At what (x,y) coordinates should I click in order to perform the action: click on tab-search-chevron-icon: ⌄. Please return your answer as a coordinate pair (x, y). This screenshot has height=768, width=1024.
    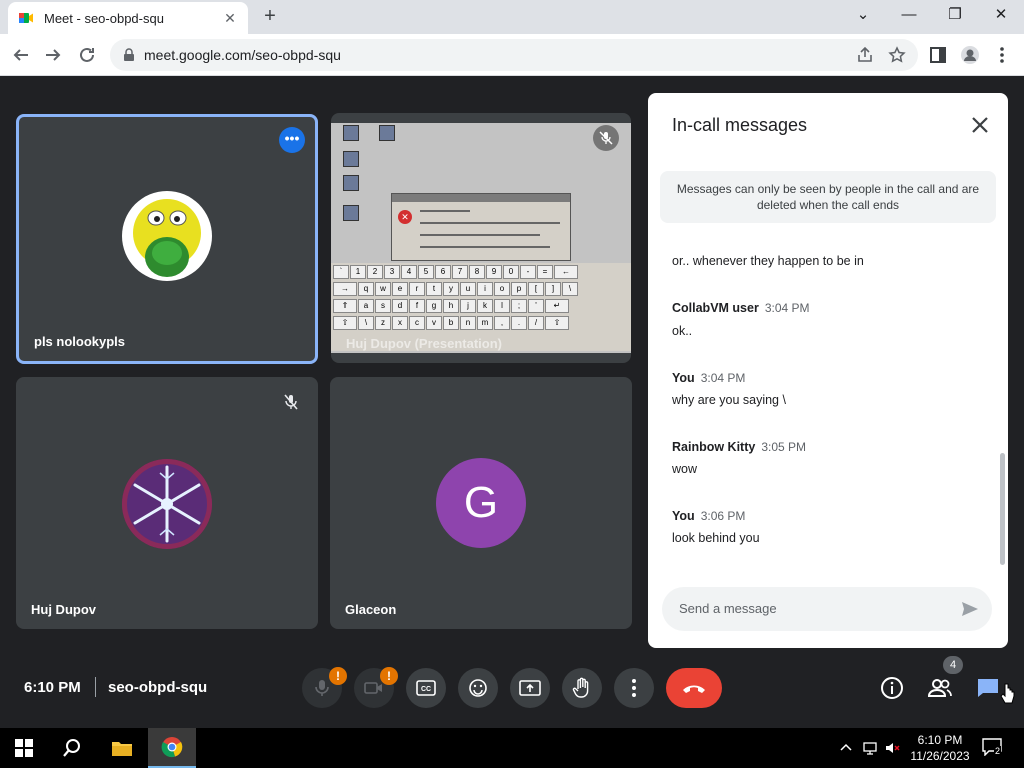
    Looking at the image, I should click on (863, 15).